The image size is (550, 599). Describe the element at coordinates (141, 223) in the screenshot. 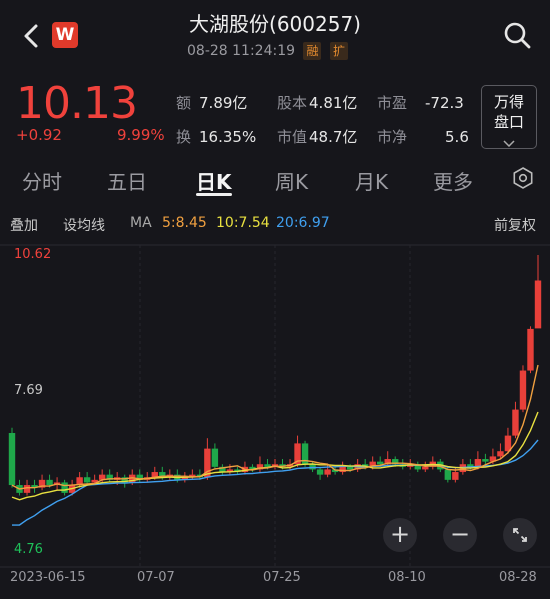

I see `ma-label: MA` at that location.